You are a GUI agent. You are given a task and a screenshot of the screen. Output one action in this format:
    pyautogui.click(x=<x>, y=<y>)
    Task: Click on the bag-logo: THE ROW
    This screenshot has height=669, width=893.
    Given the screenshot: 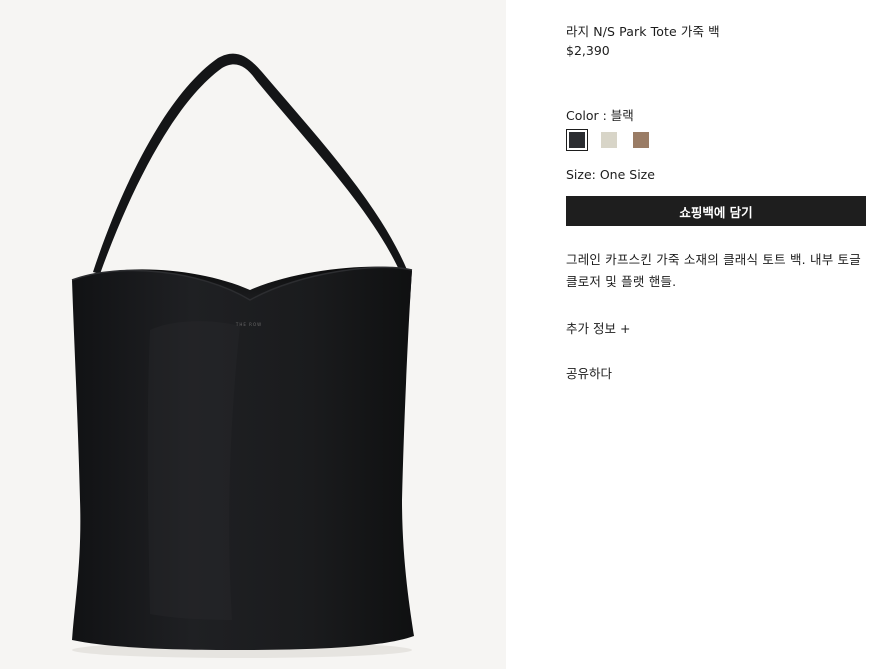 What is the action you would take?
    pyautogui.click(x=248, y=324)
    